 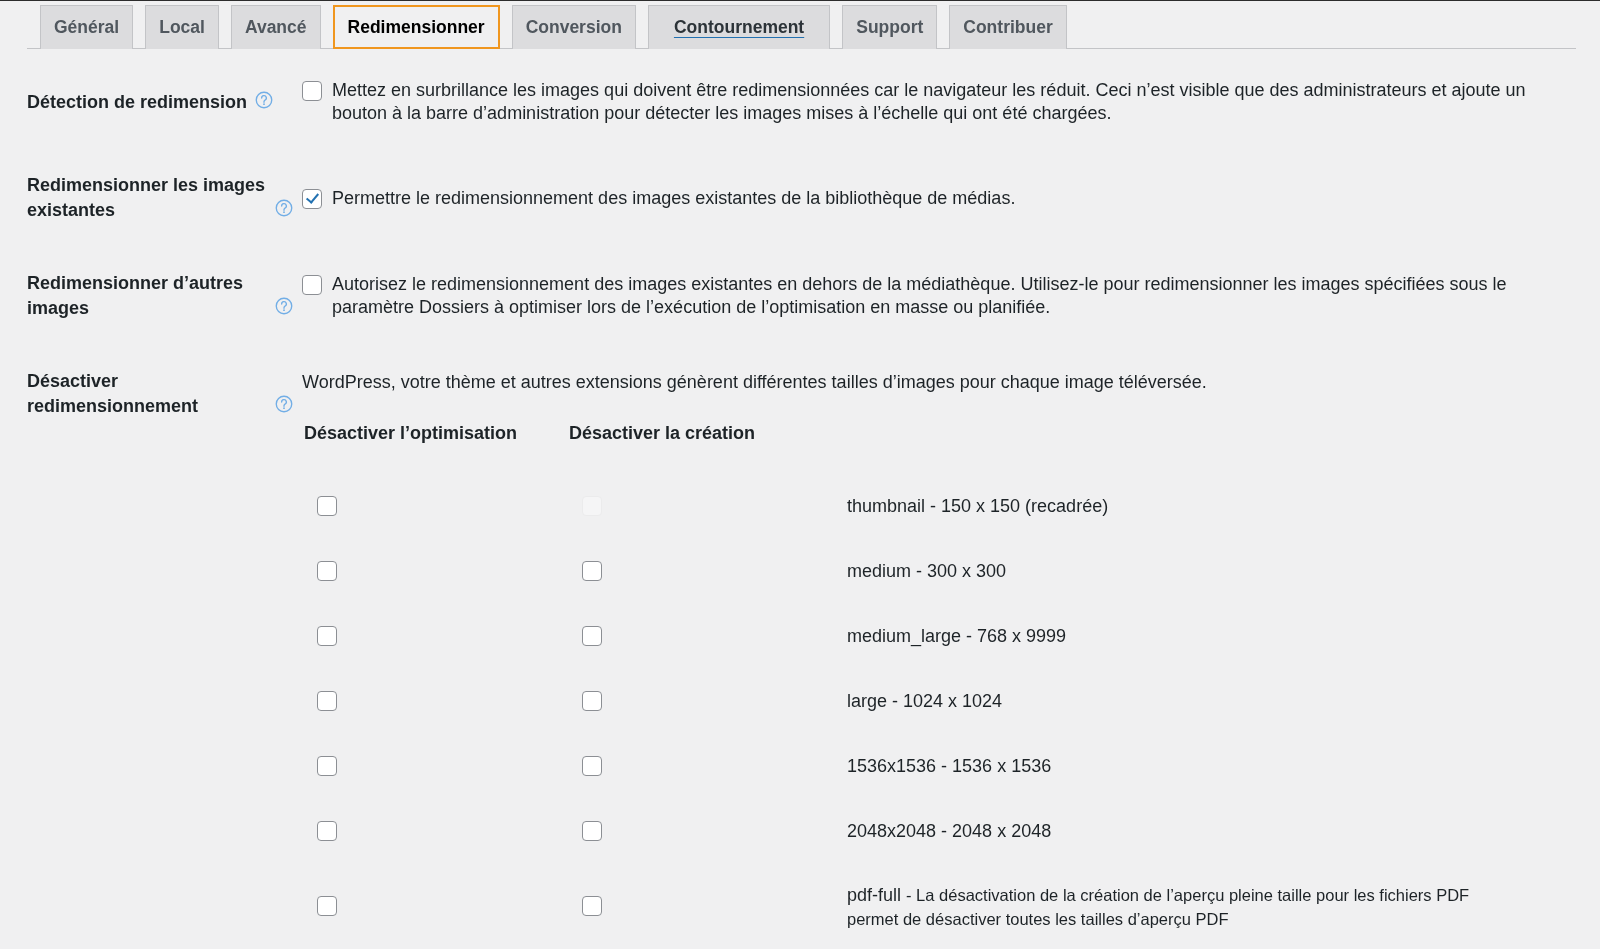 I want to click on image-size-label: thumbnail - 150 x 150 (recadrée), so click(x=978, y=506).